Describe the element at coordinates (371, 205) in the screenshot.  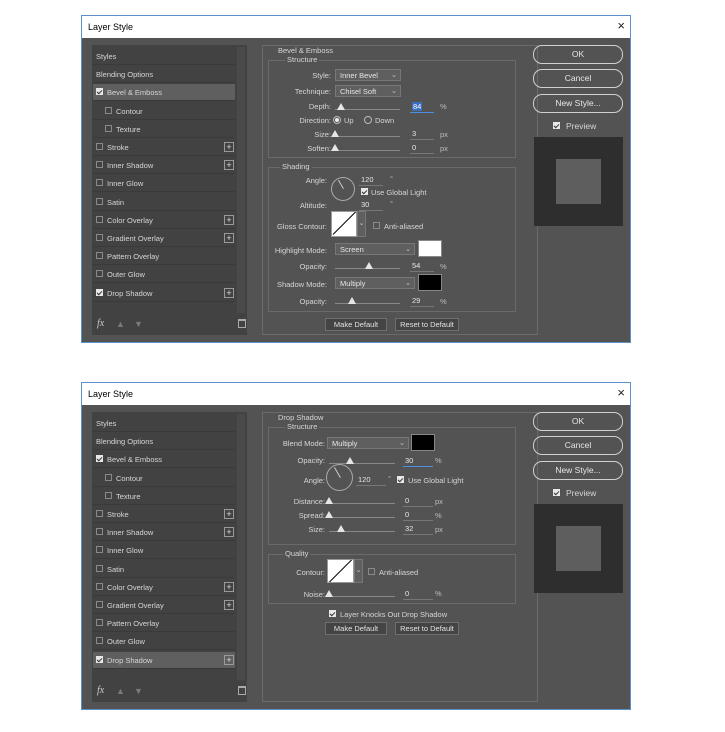
I see `altitude-field: 30` at that location.